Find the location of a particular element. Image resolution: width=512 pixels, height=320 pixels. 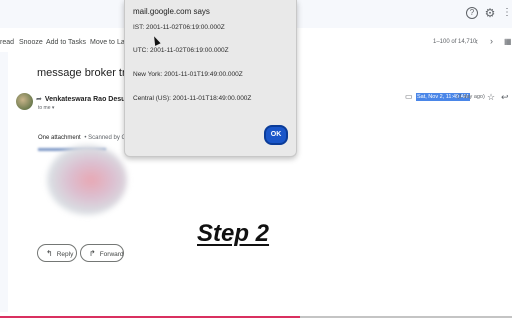

attachment-thumbnail is located at coordinates (87, 180).